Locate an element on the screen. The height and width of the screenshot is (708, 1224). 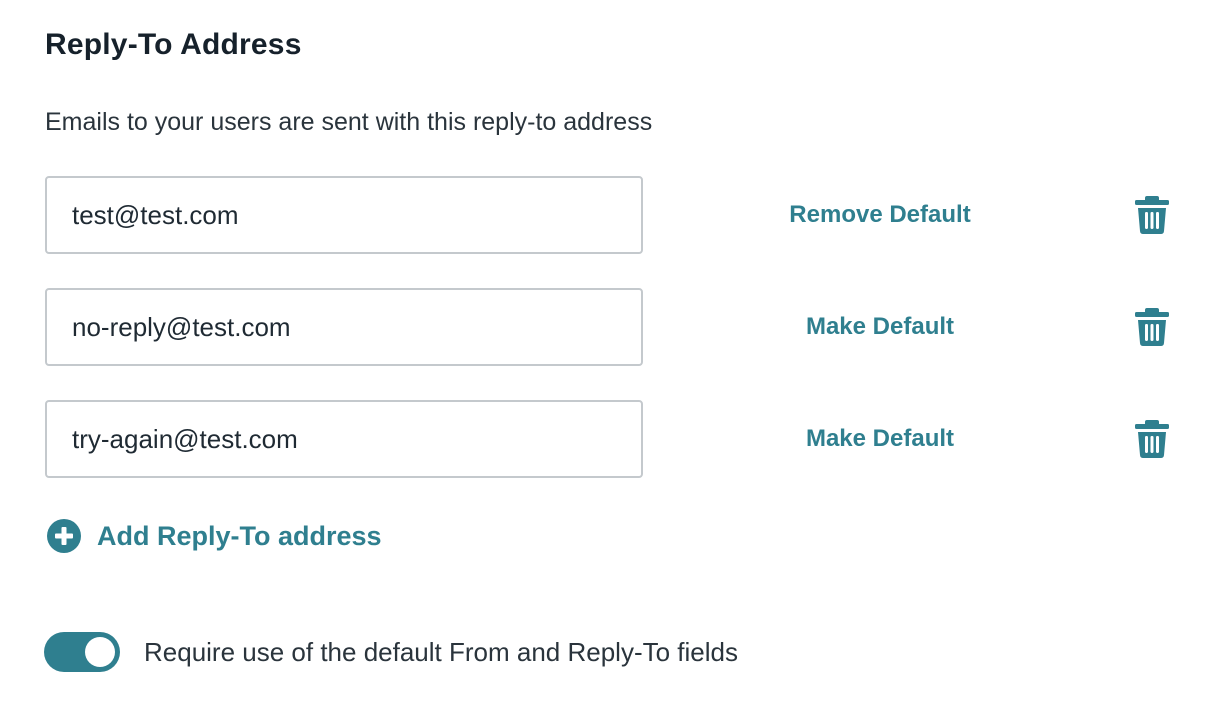
add-reply-to-label: Add Reply-To address is located at coordinates (239, 535).